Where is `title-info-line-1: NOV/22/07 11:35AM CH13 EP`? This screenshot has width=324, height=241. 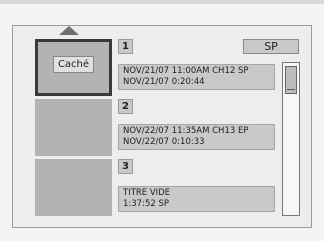 title-info-line-1: NOV/22/07 11:35AM CH13 EP is located at coordinates (186, 131).